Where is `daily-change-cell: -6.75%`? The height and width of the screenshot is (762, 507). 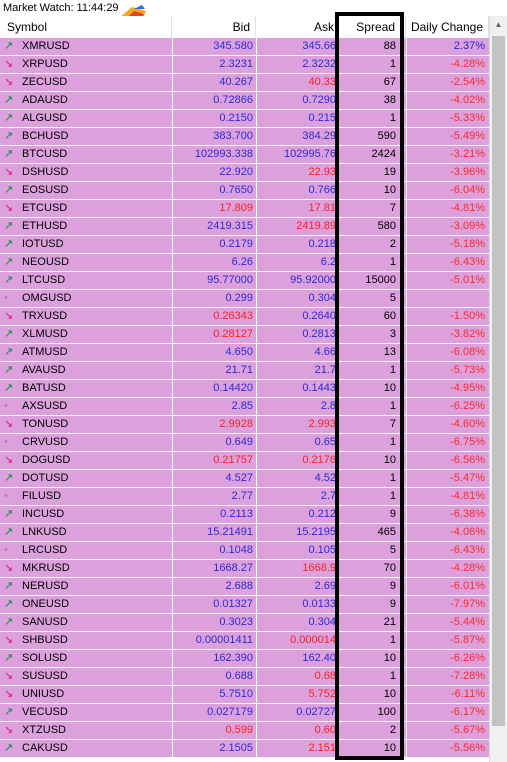 daily-change-cell: -6.75% is located at coordinates (447, 442).